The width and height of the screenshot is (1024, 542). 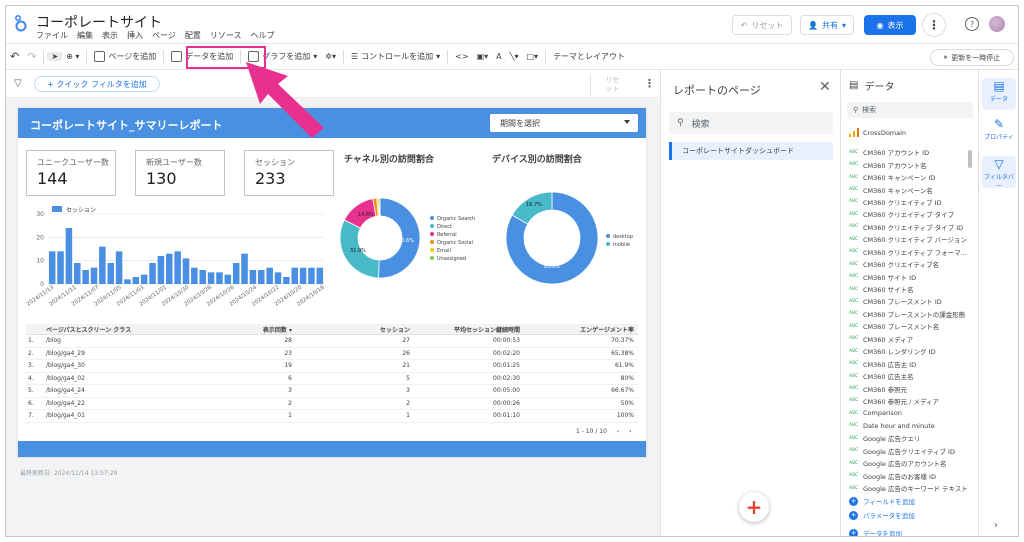 I want to click on field-item: ABC CM360 キャンペーン ID, so click(x=909, y=177).